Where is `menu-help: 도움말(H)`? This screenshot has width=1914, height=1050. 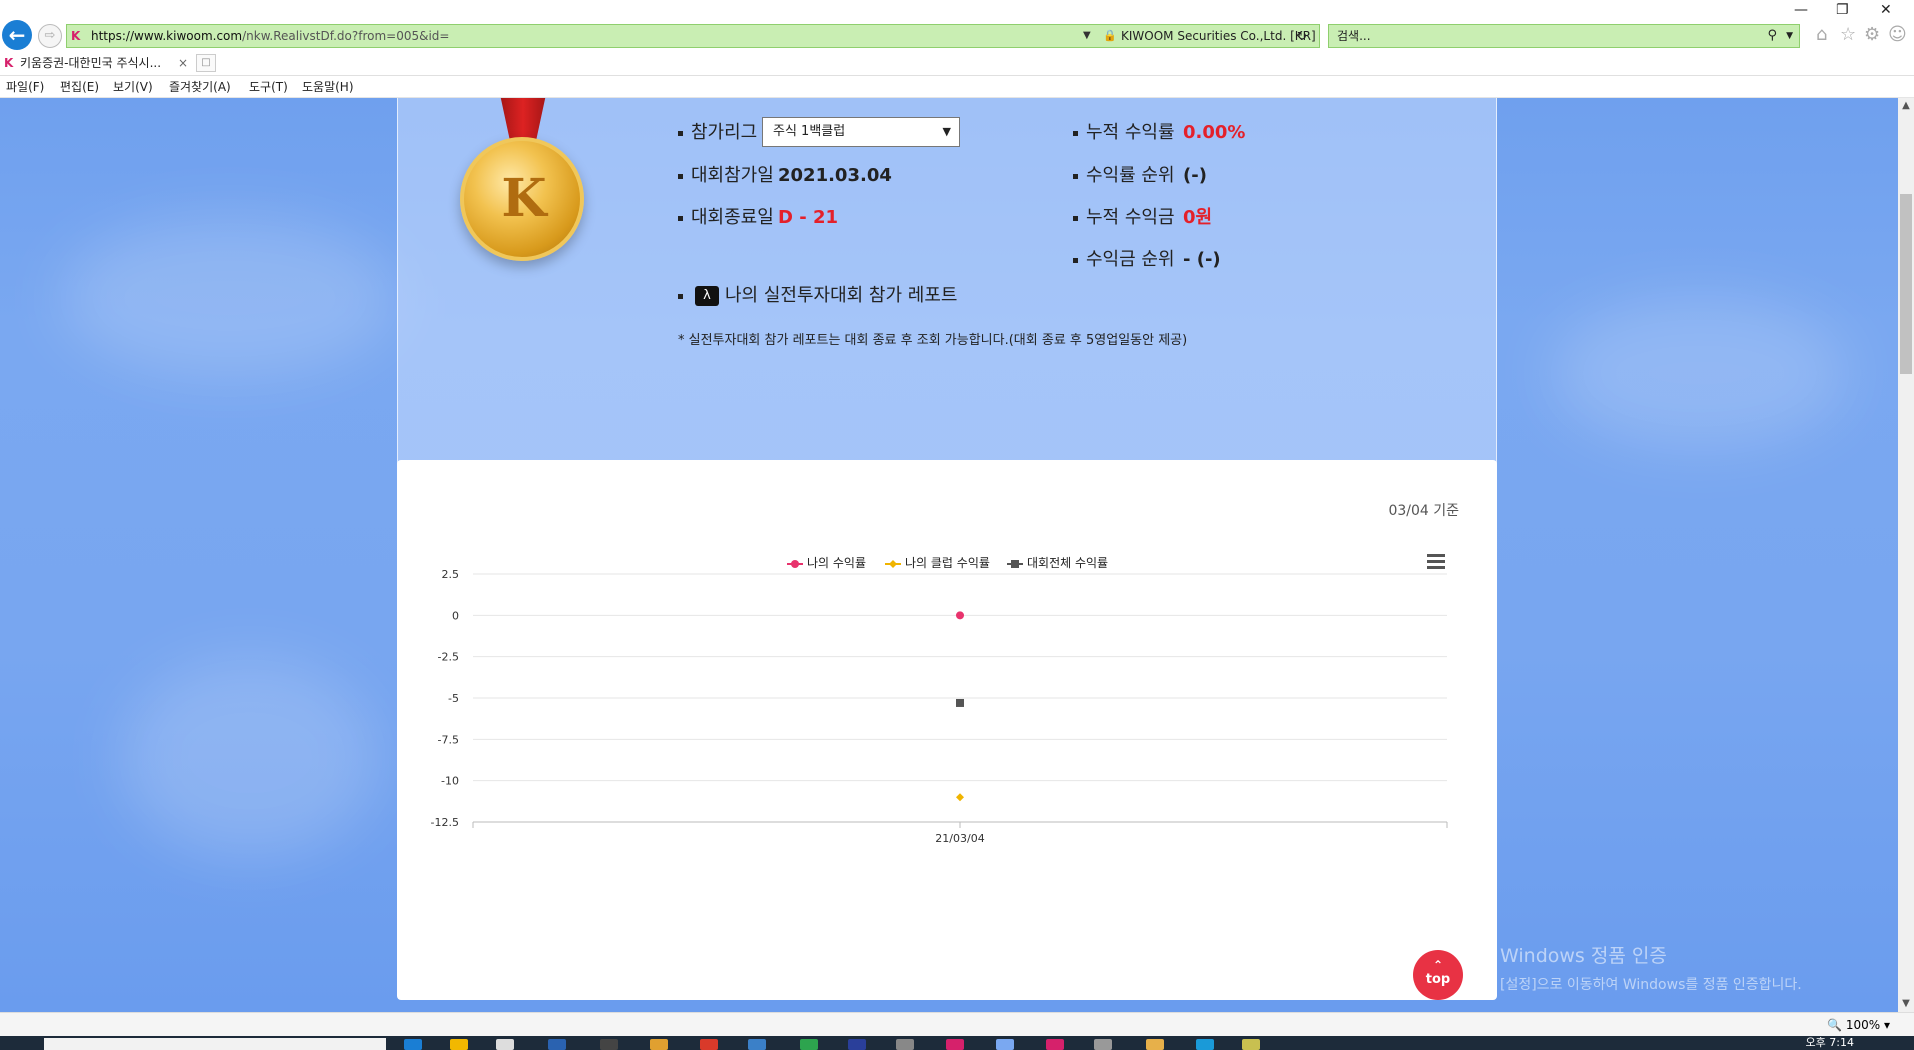 menu-help: 도움말(H) is located at coordinates (328, 87).